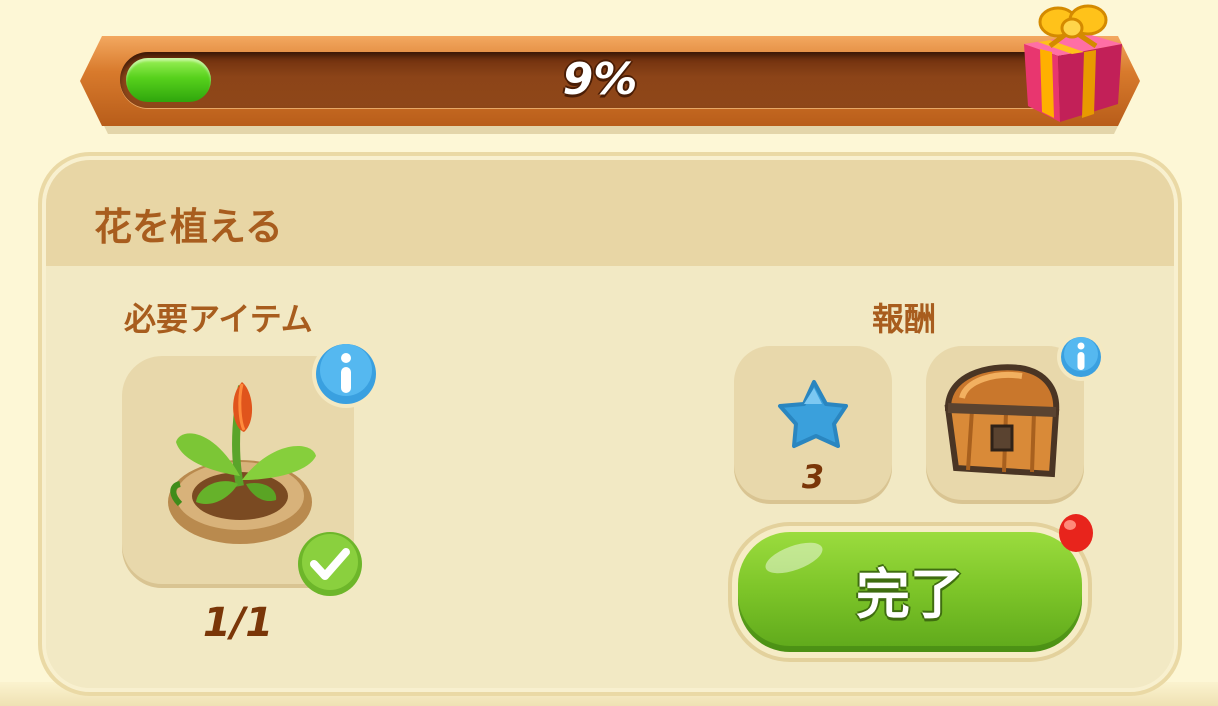 This screenshot has height=706, width=1218. I want to click on task-title: 花を植える, so click(188, 227).